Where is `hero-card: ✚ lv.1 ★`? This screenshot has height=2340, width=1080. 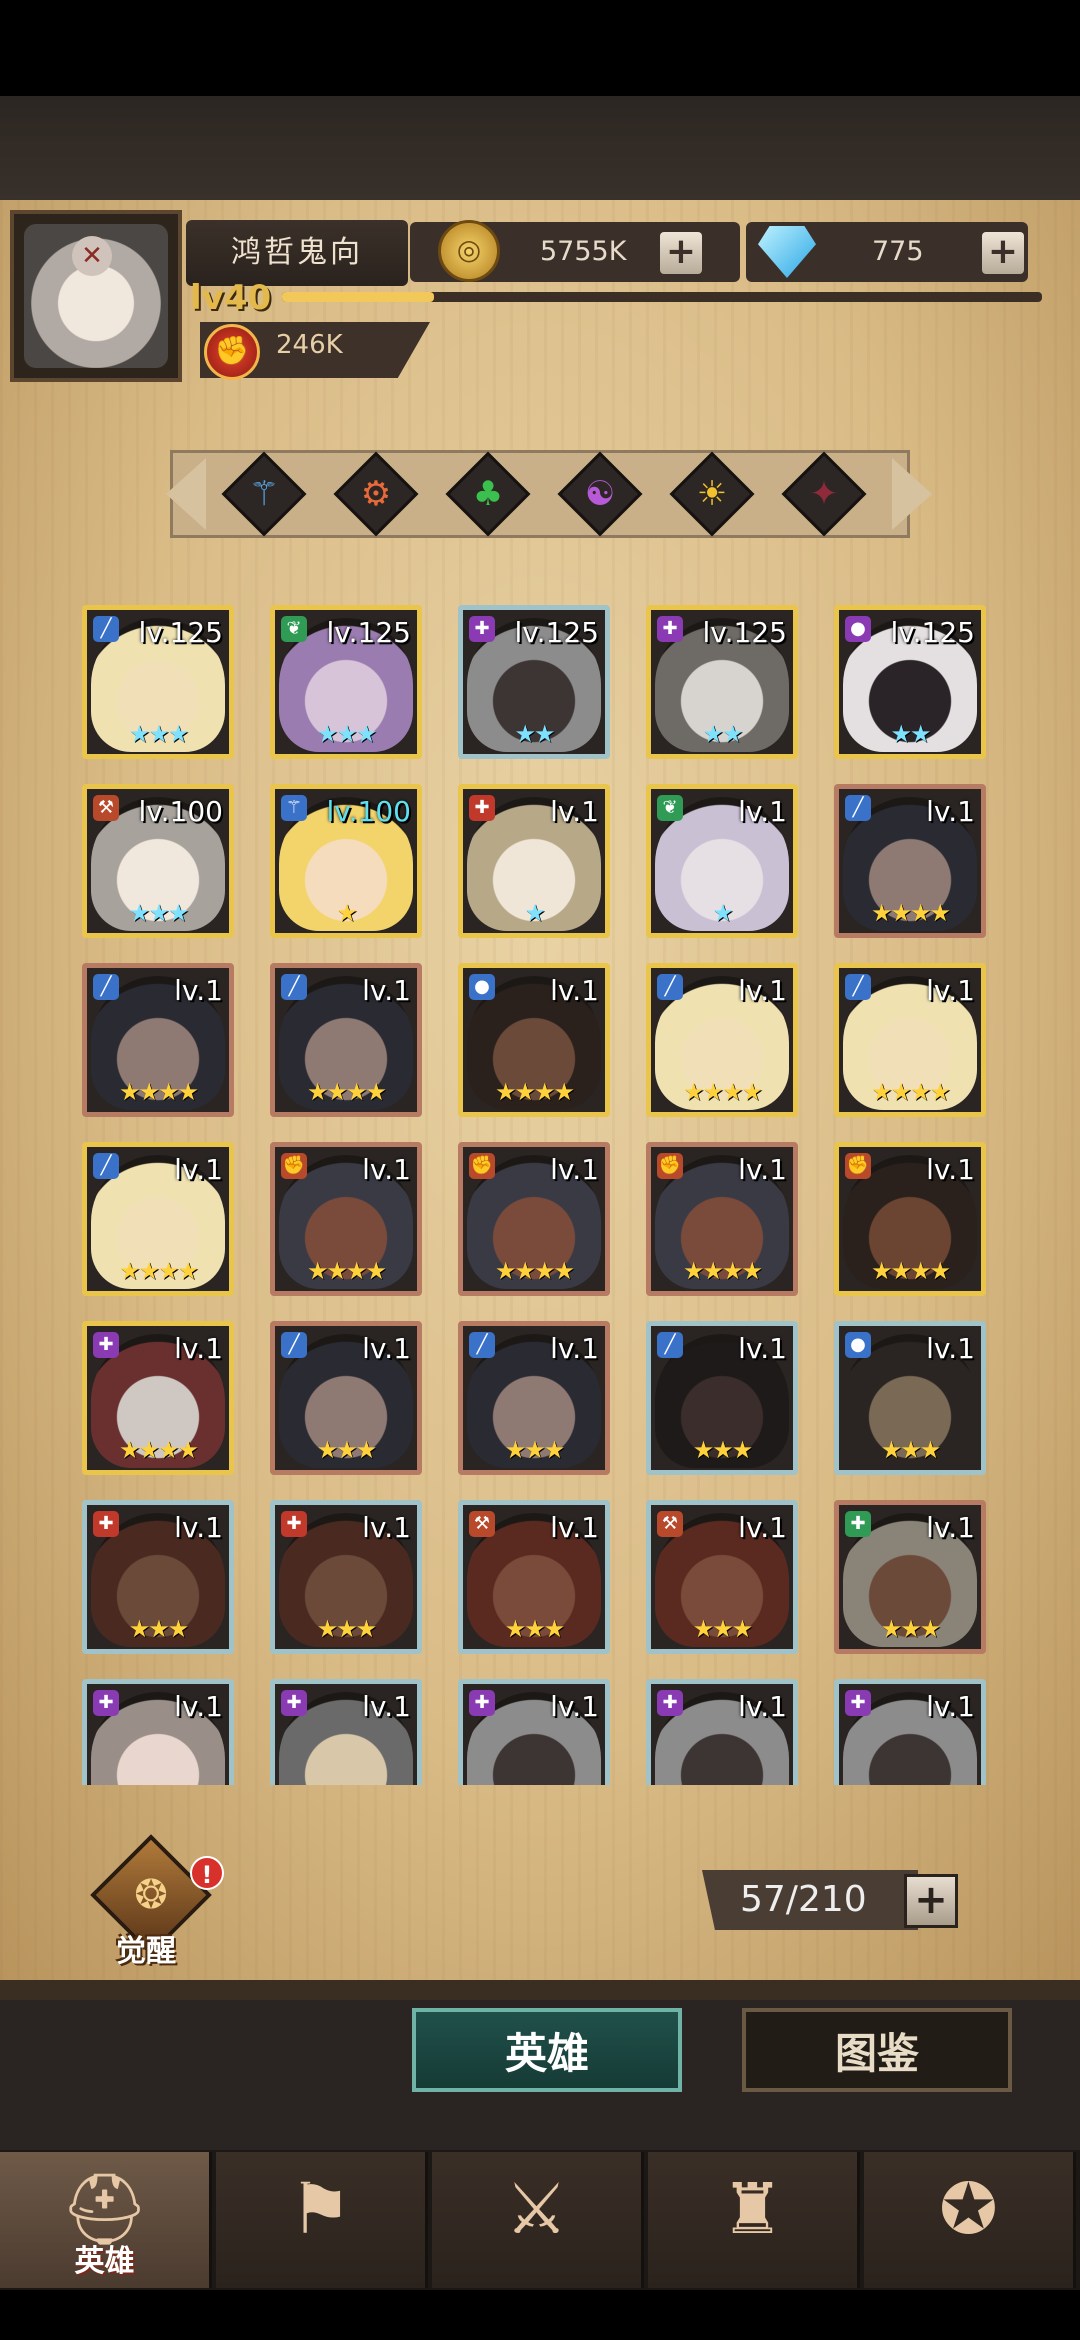 hero-card: ✚ lv.1 ★ is located at coordinates (534, 861).